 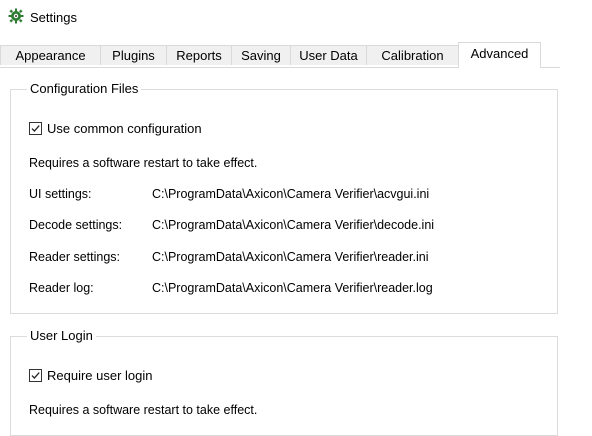 I want to click on require-user-login-label: Require user login, so click(x=100, y=375).